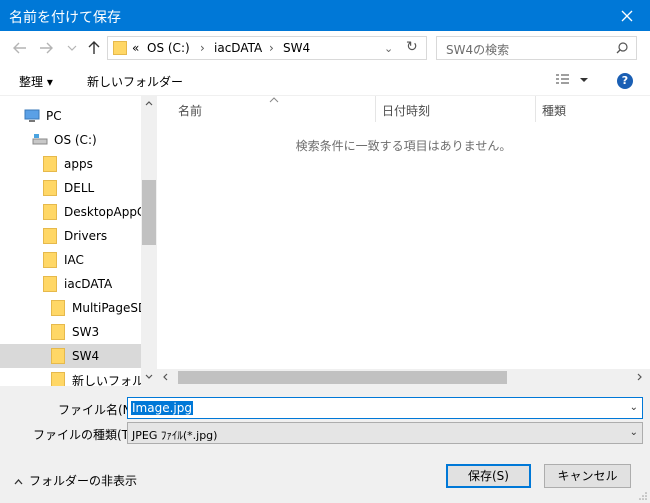 This screenshot has width=650, height=503. I want to click on tree-item-label: apps, so click(78, 164).